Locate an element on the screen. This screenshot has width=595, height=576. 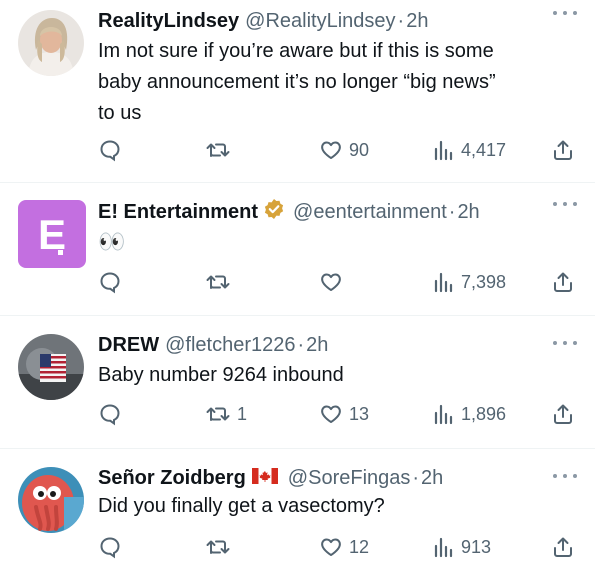
action-bar: 12 913 is located at coordinates (338, 547).